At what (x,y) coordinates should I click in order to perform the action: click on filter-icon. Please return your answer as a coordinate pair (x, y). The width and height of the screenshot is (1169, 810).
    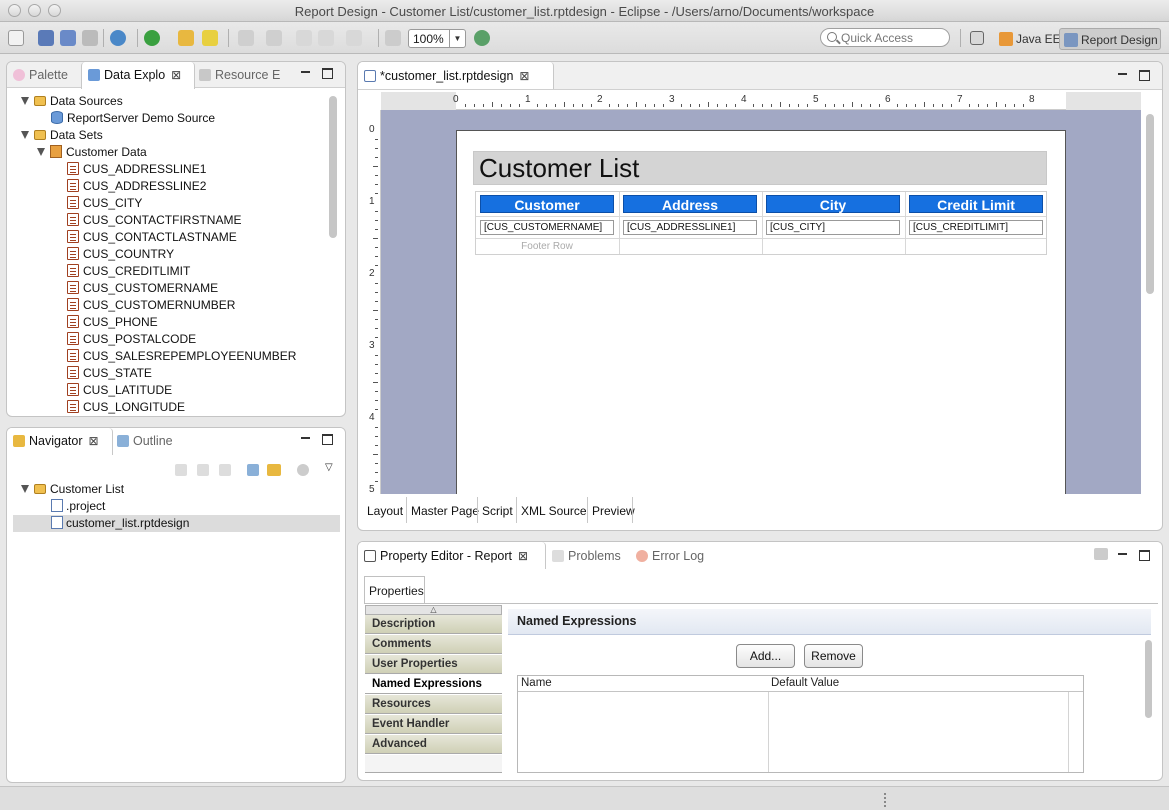
    Looking at the image, I should click on (303, 470).